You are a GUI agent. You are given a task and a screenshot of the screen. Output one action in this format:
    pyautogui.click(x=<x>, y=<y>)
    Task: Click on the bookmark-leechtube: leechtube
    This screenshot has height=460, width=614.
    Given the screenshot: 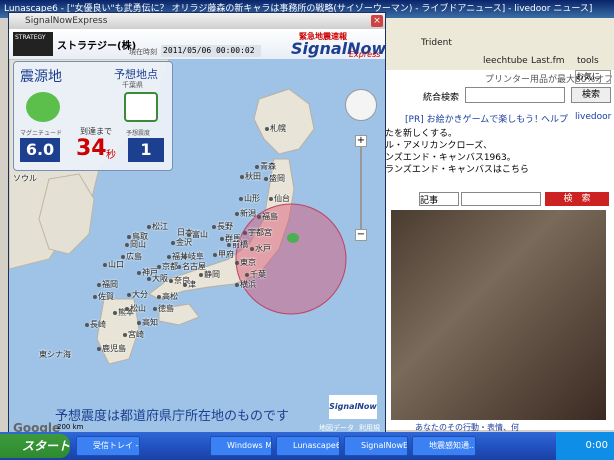 What is the action you would take?
    pyautogui.click(x=505, y=61)
    